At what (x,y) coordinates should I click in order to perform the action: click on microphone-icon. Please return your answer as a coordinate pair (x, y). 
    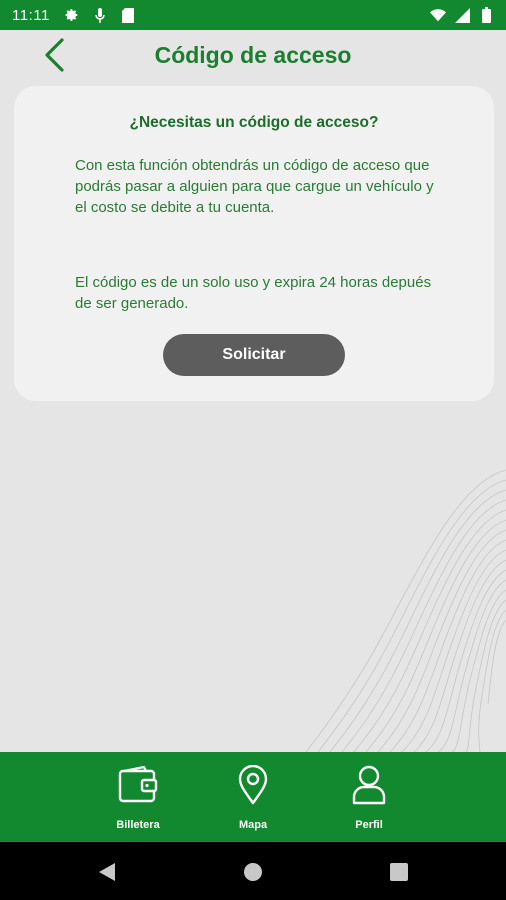
    Looking at the image, I should click on (100, 15).